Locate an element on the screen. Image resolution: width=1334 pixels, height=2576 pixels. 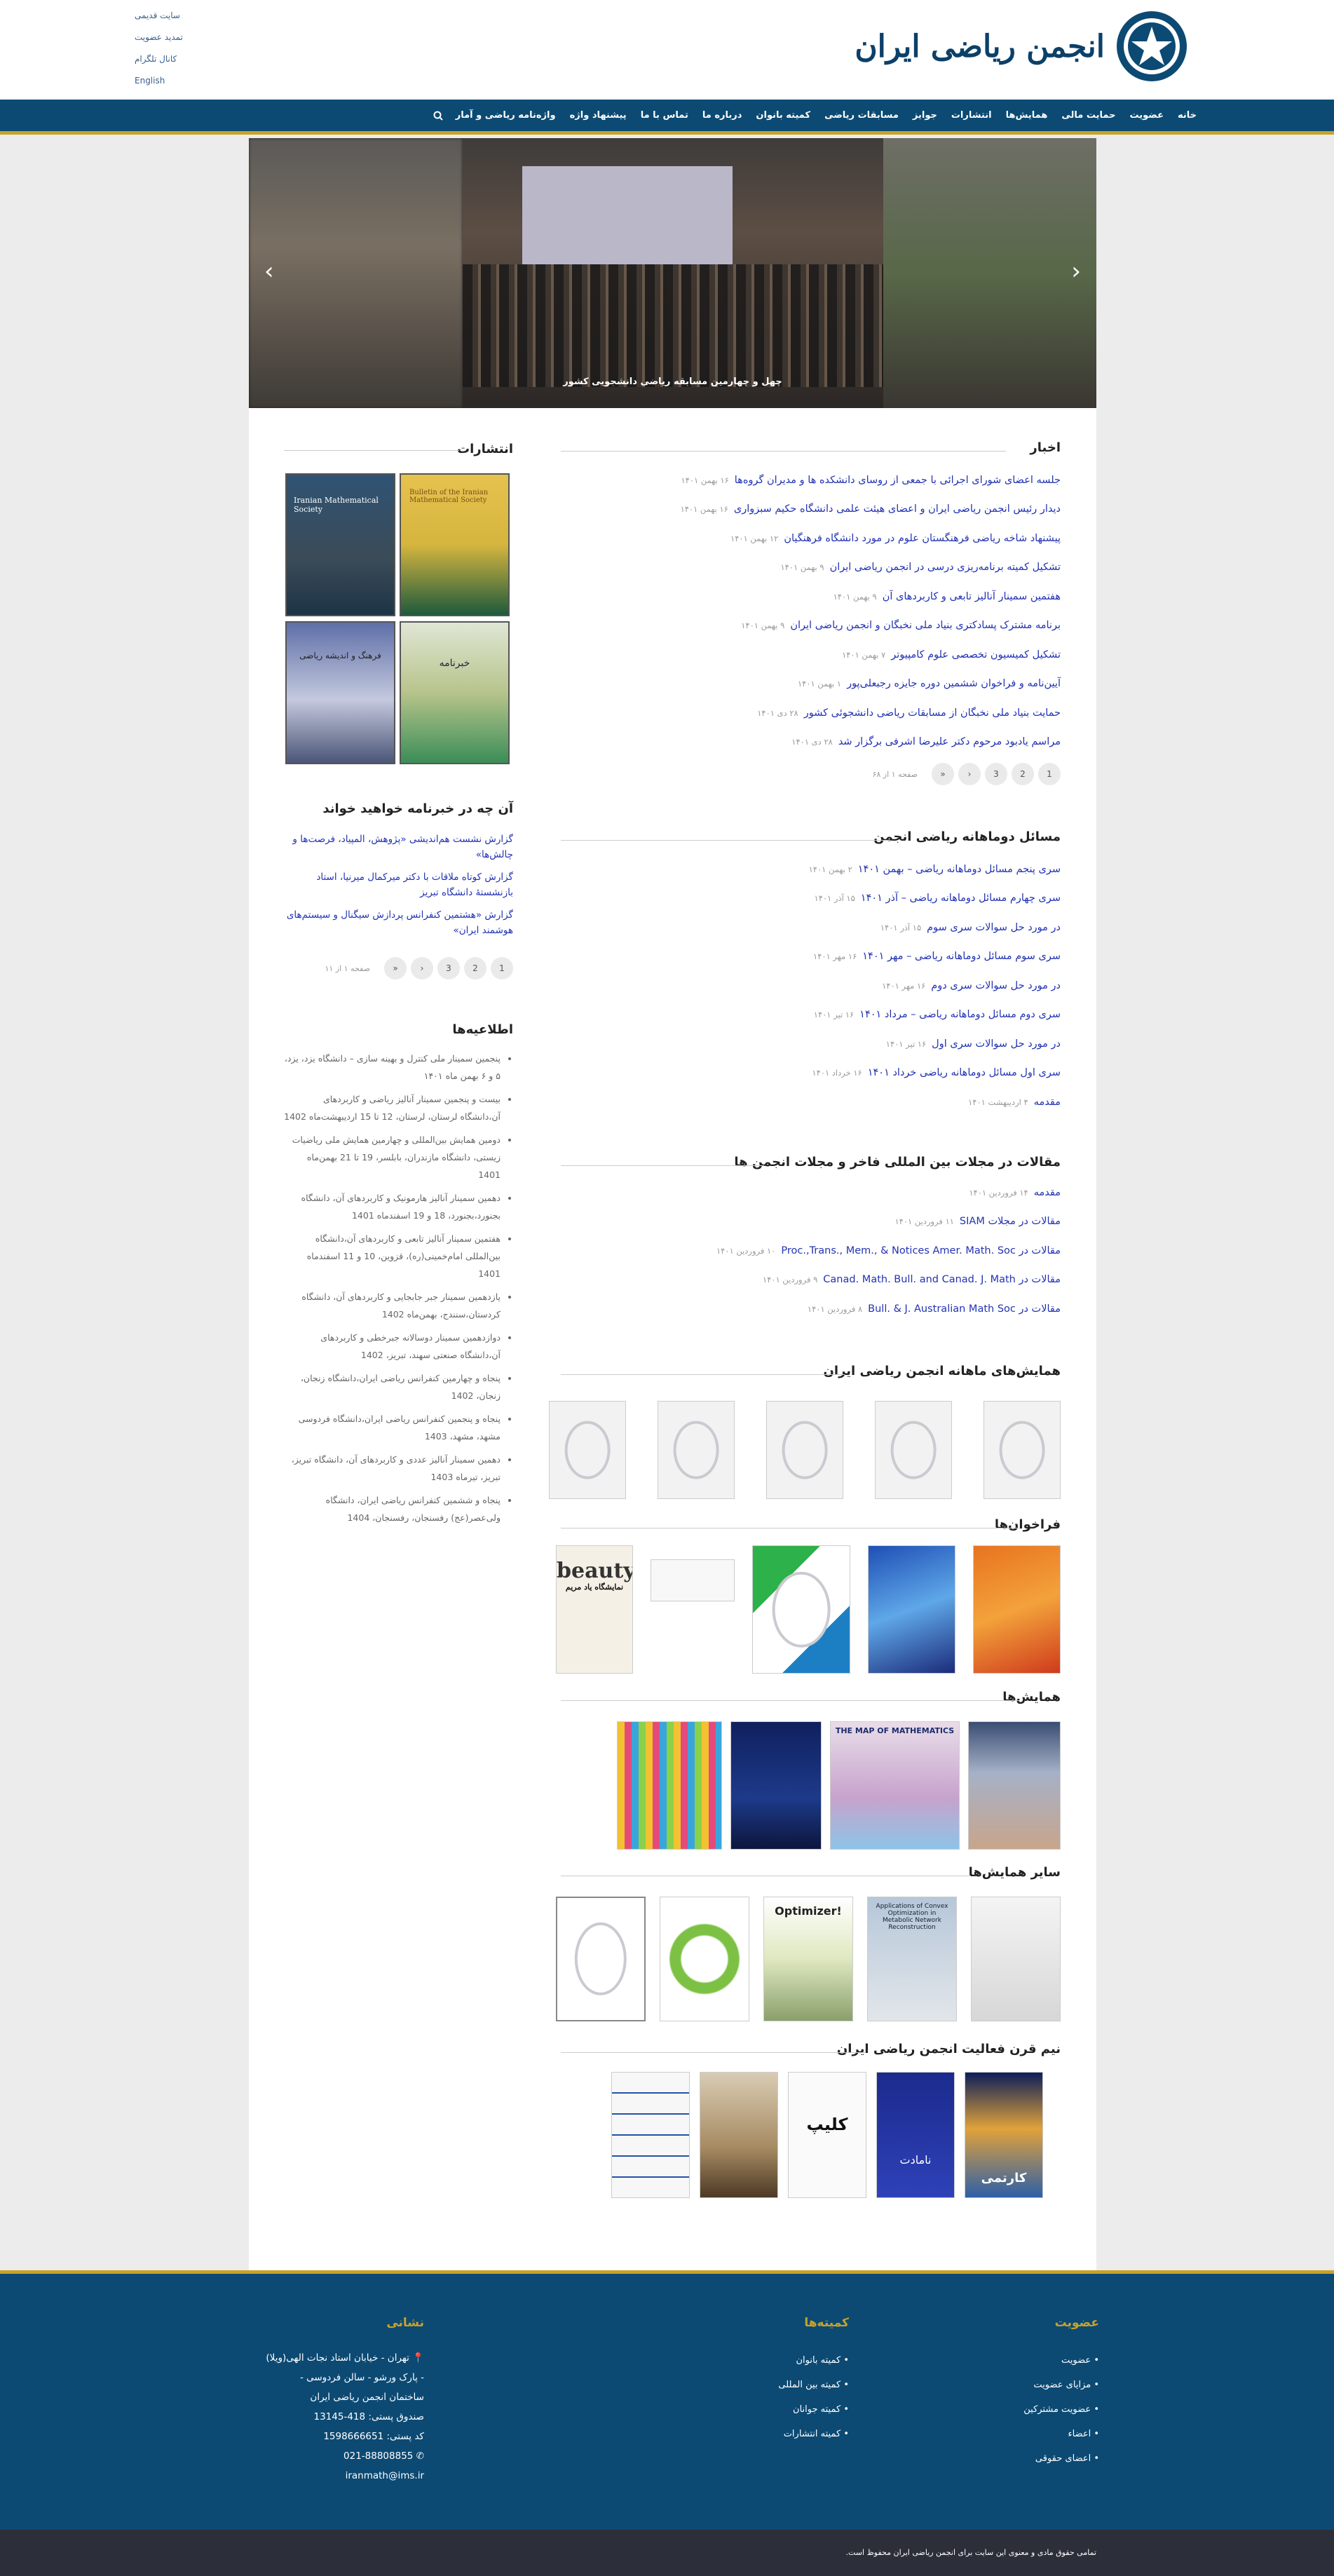
nav-contact: تماس با ما is located at coordinates (664, 115).